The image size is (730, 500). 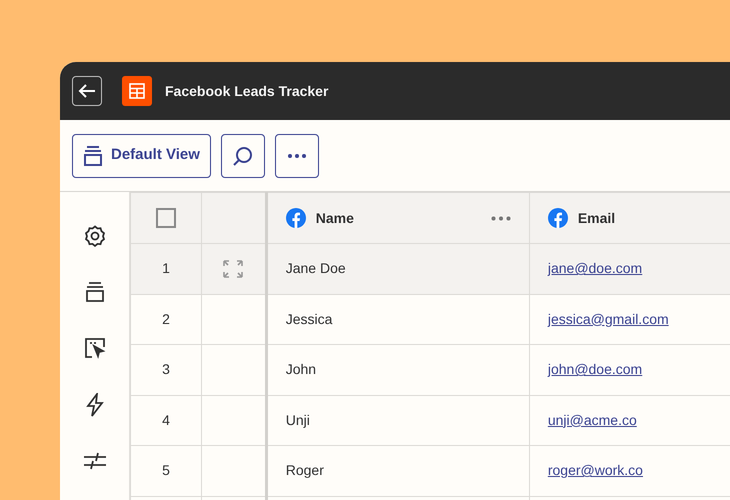 I want to click on row-number: 4, so click(x=166, y=420).